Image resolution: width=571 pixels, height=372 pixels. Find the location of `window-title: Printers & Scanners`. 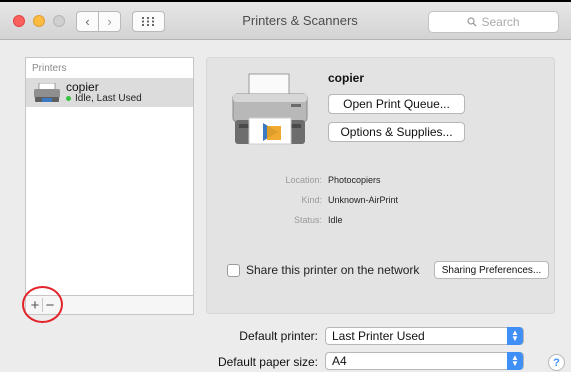

window-title: Printers & Scanners is located at coordinates (300, 20).